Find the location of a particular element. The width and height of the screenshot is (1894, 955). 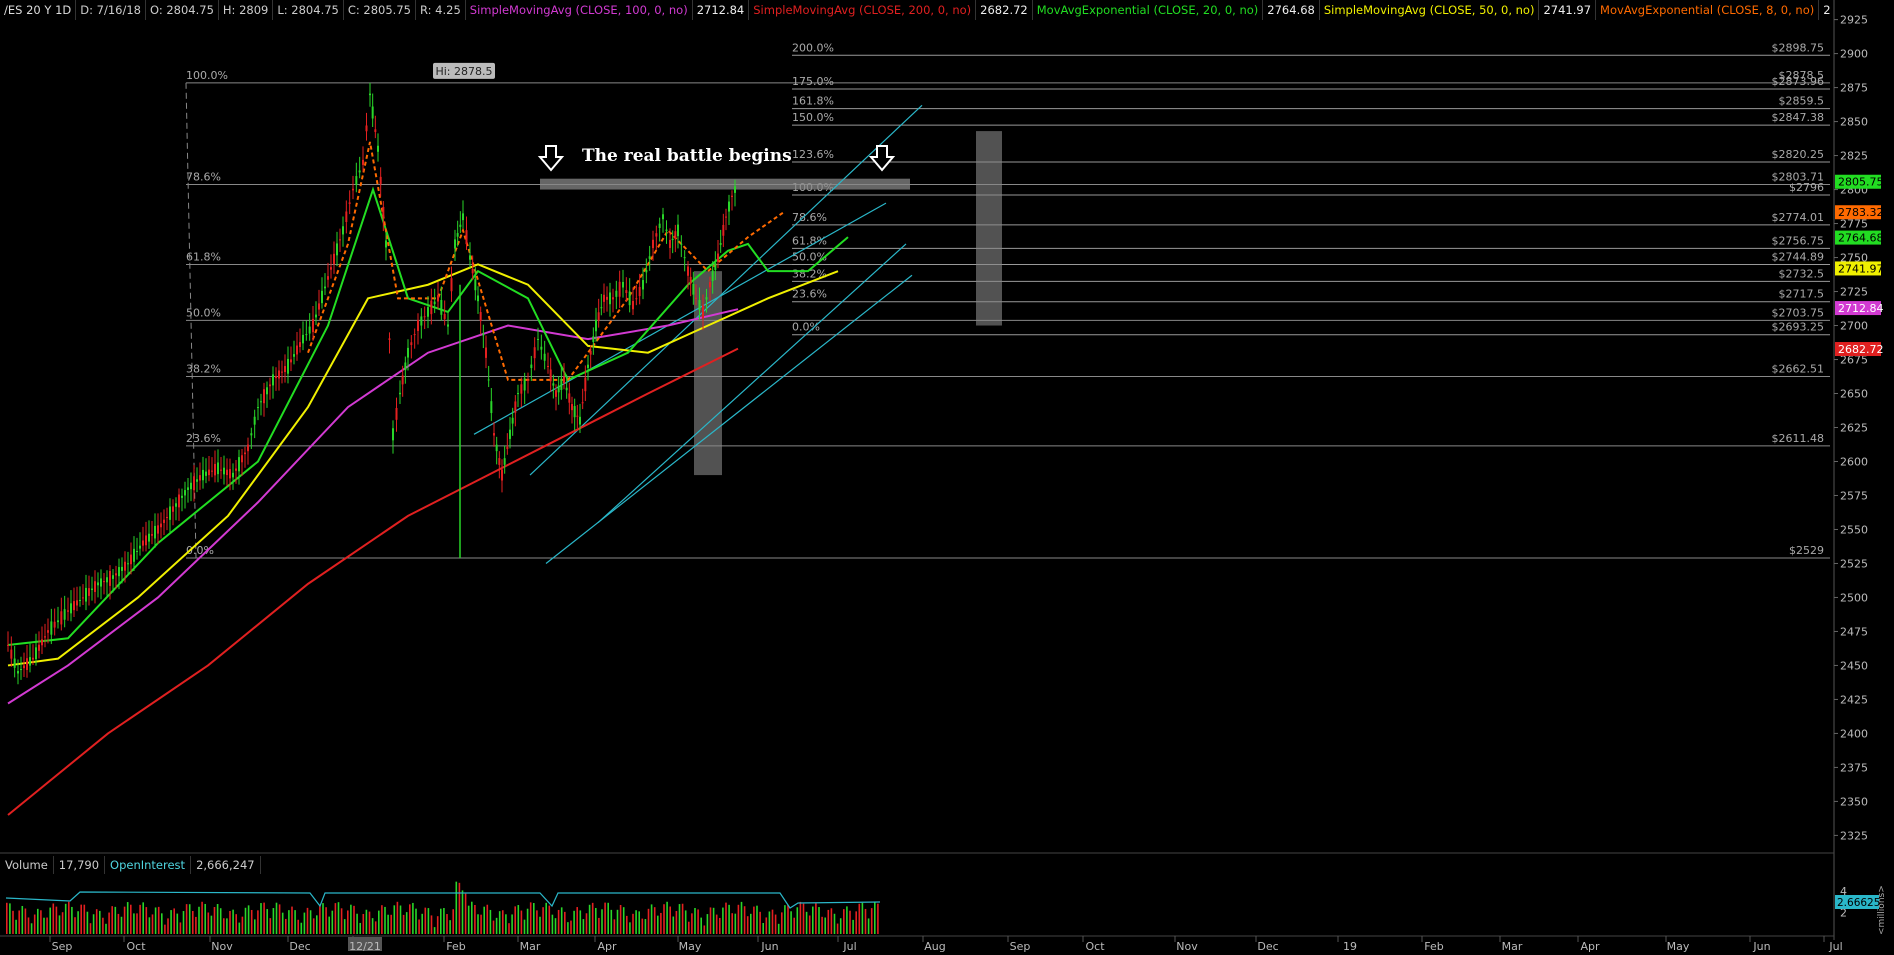

price-badge-label: 2712.84 is located at coordinates (1861, 308).